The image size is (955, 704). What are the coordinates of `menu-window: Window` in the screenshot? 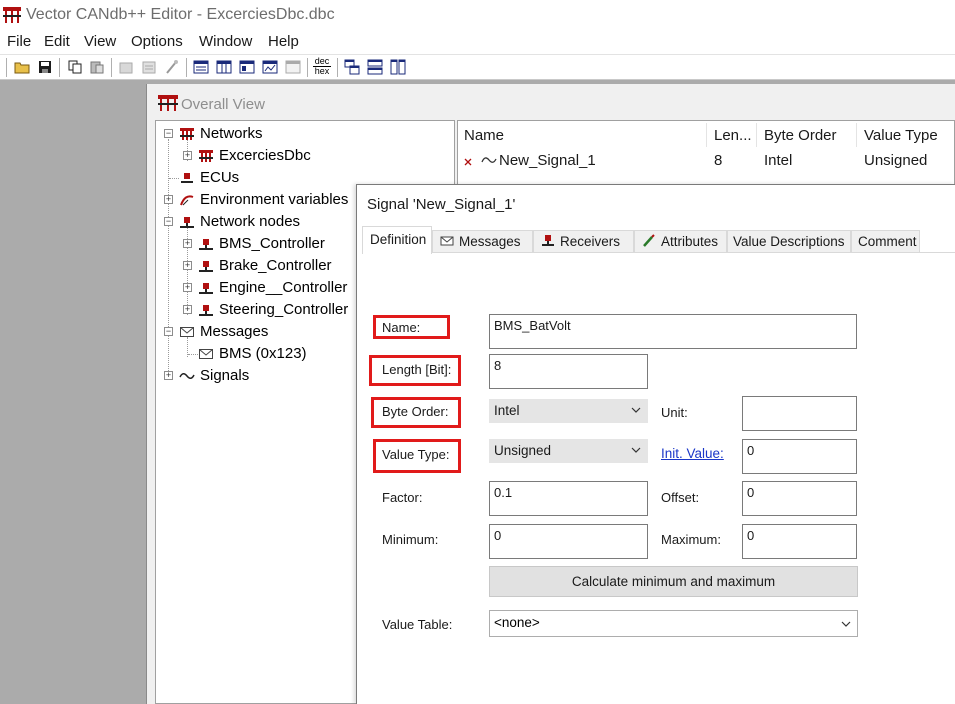 It's located at (225, 41).